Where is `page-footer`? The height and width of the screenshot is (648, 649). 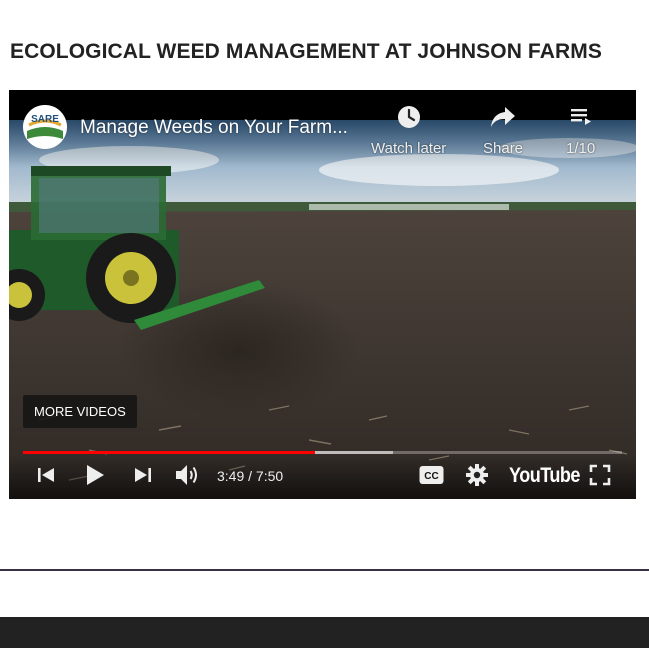
page-footer is located at coordinates (324, 632).